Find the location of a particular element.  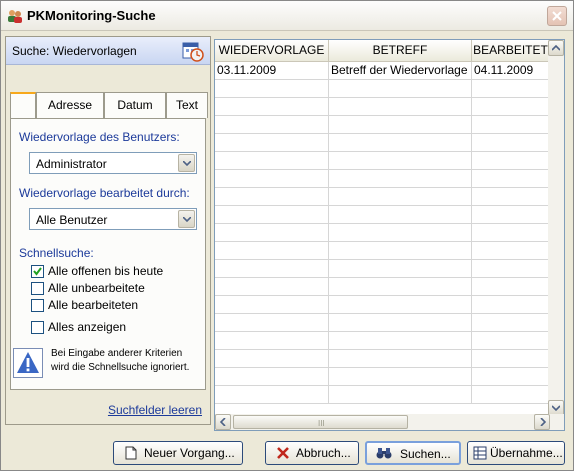

chevron-right-icon is located at coordinates (543, 422).